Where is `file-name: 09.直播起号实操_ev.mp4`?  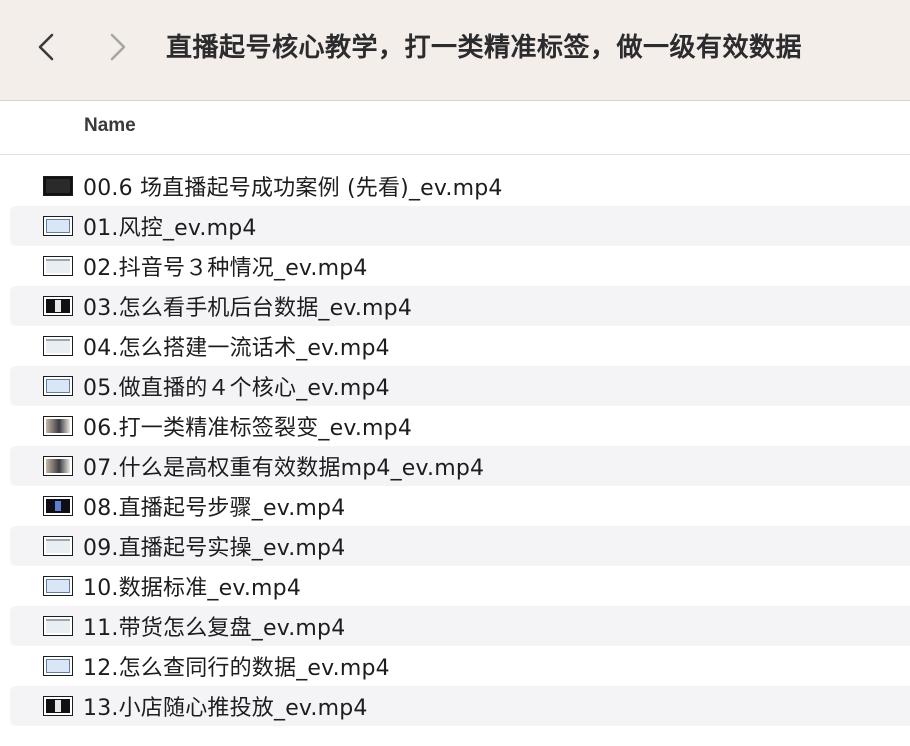
file-name: 09.直播起号实操_ev.mp4 is located at coordinates (214, 548).